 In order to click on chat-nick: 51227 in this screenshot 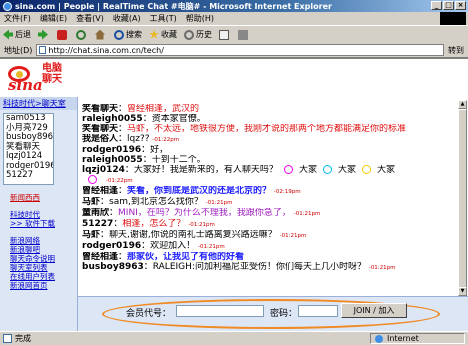, I will do `click(97, 224)`.